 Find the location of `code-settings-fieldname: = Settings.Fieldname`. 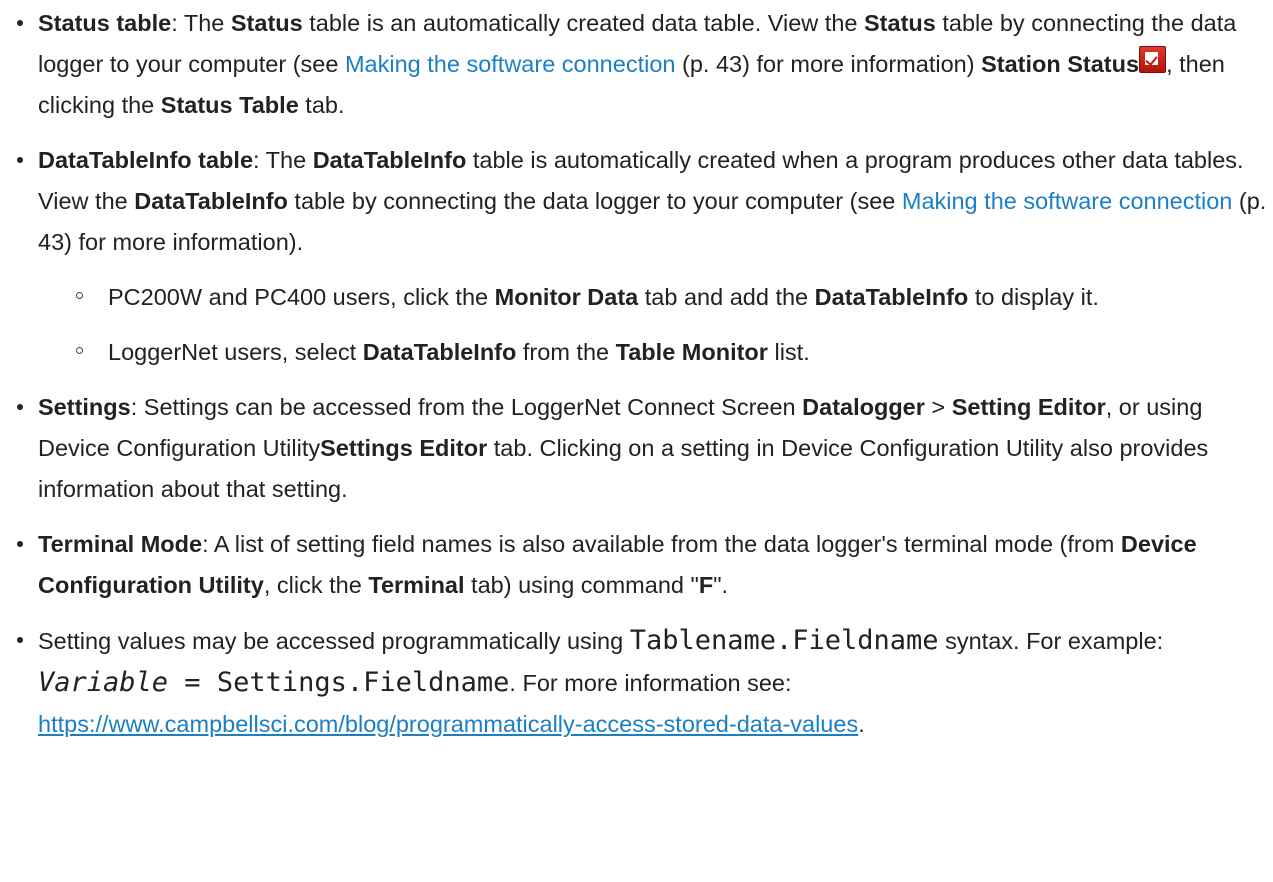

code-settings-fieldname: = Settings.Fieldname is located at coordinates (339, 682).